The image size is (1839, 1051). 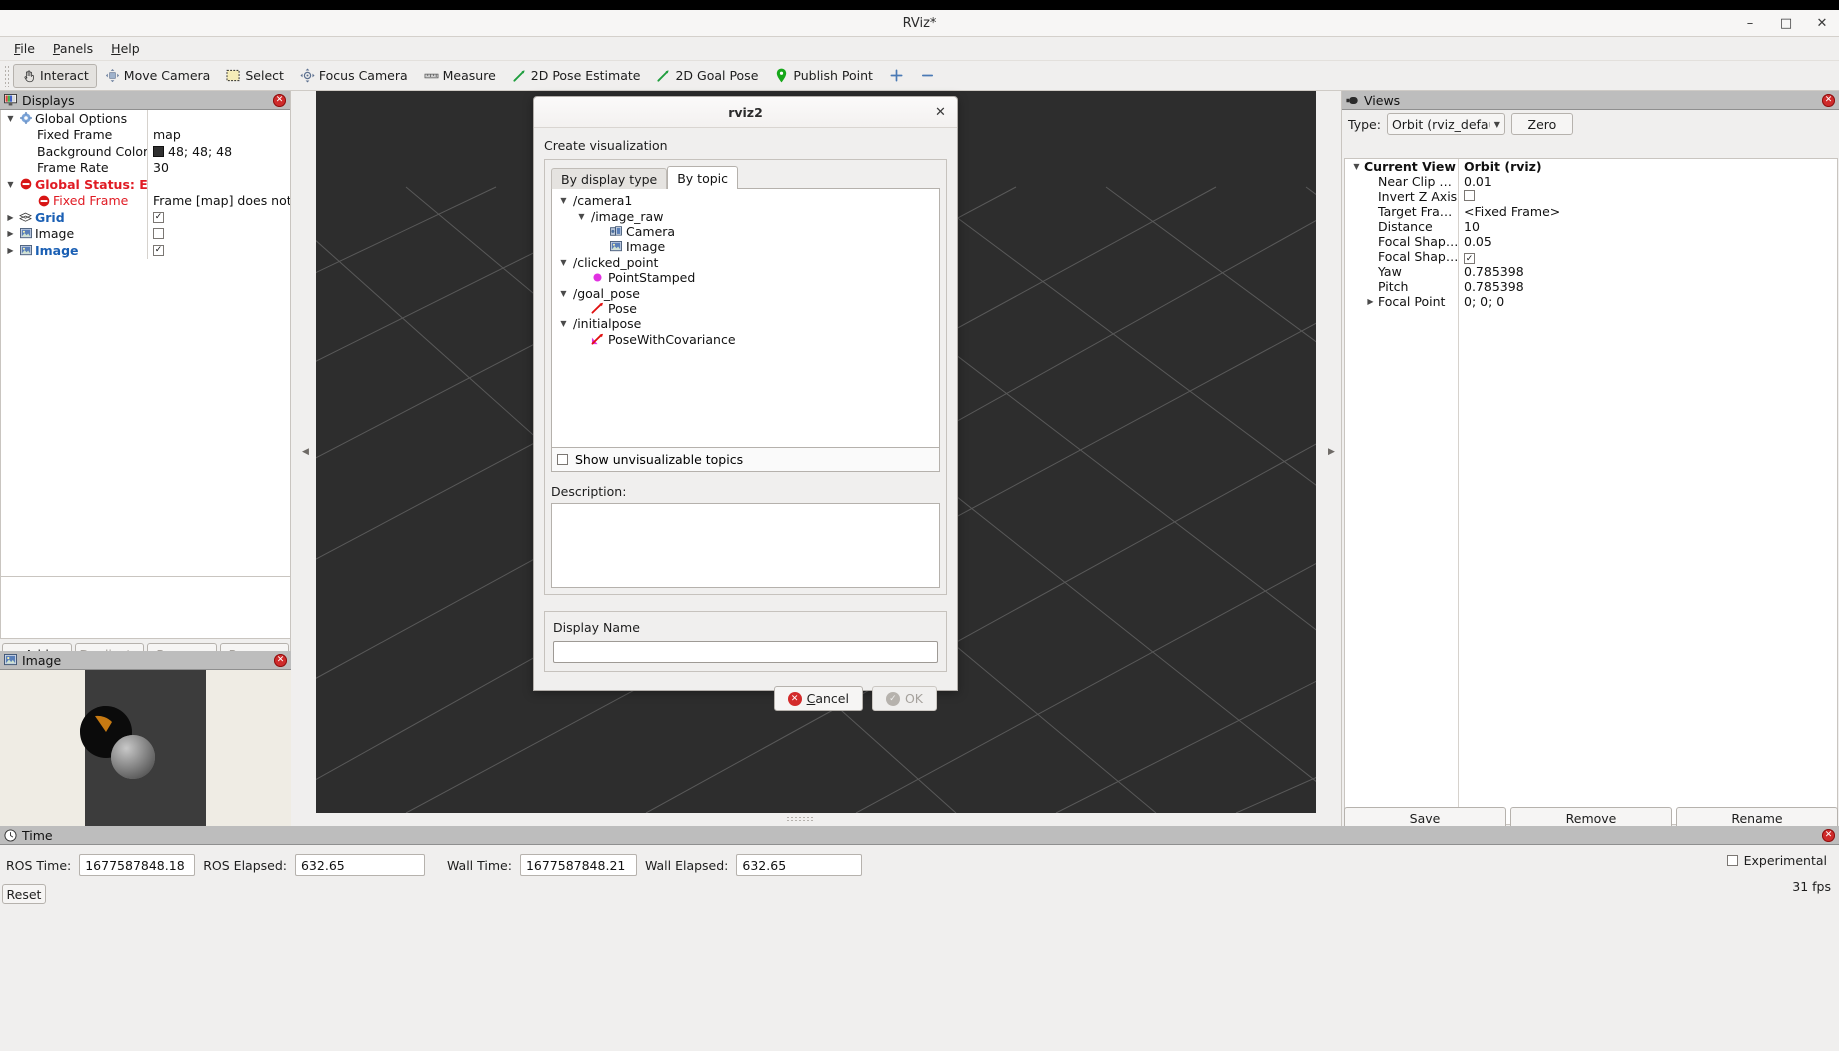 I want to click on menu-panels: Panels, so click(x=73, y=48).